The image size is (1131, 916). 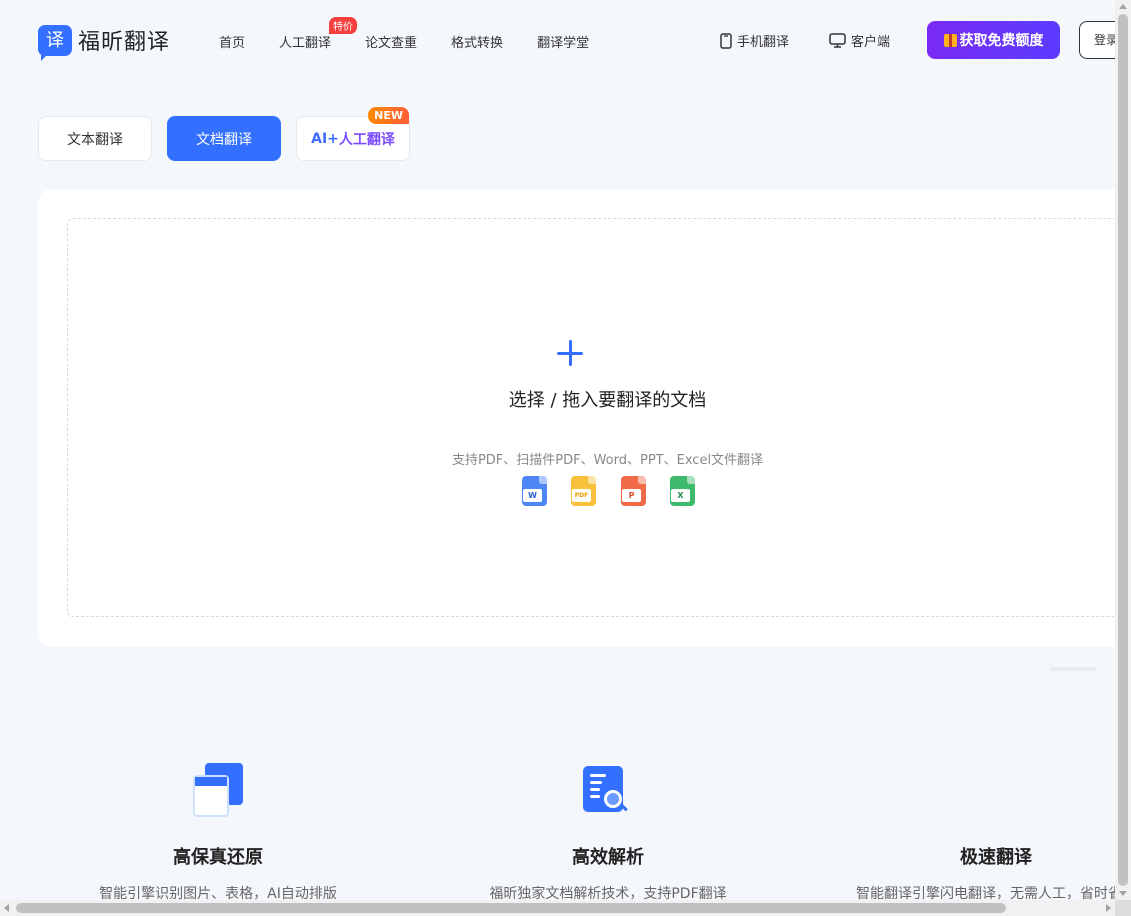 What do you see at coordinates (1073, 669) in the screenshot?
I see `carousel-indicator` at bounding box center [1073, 669].